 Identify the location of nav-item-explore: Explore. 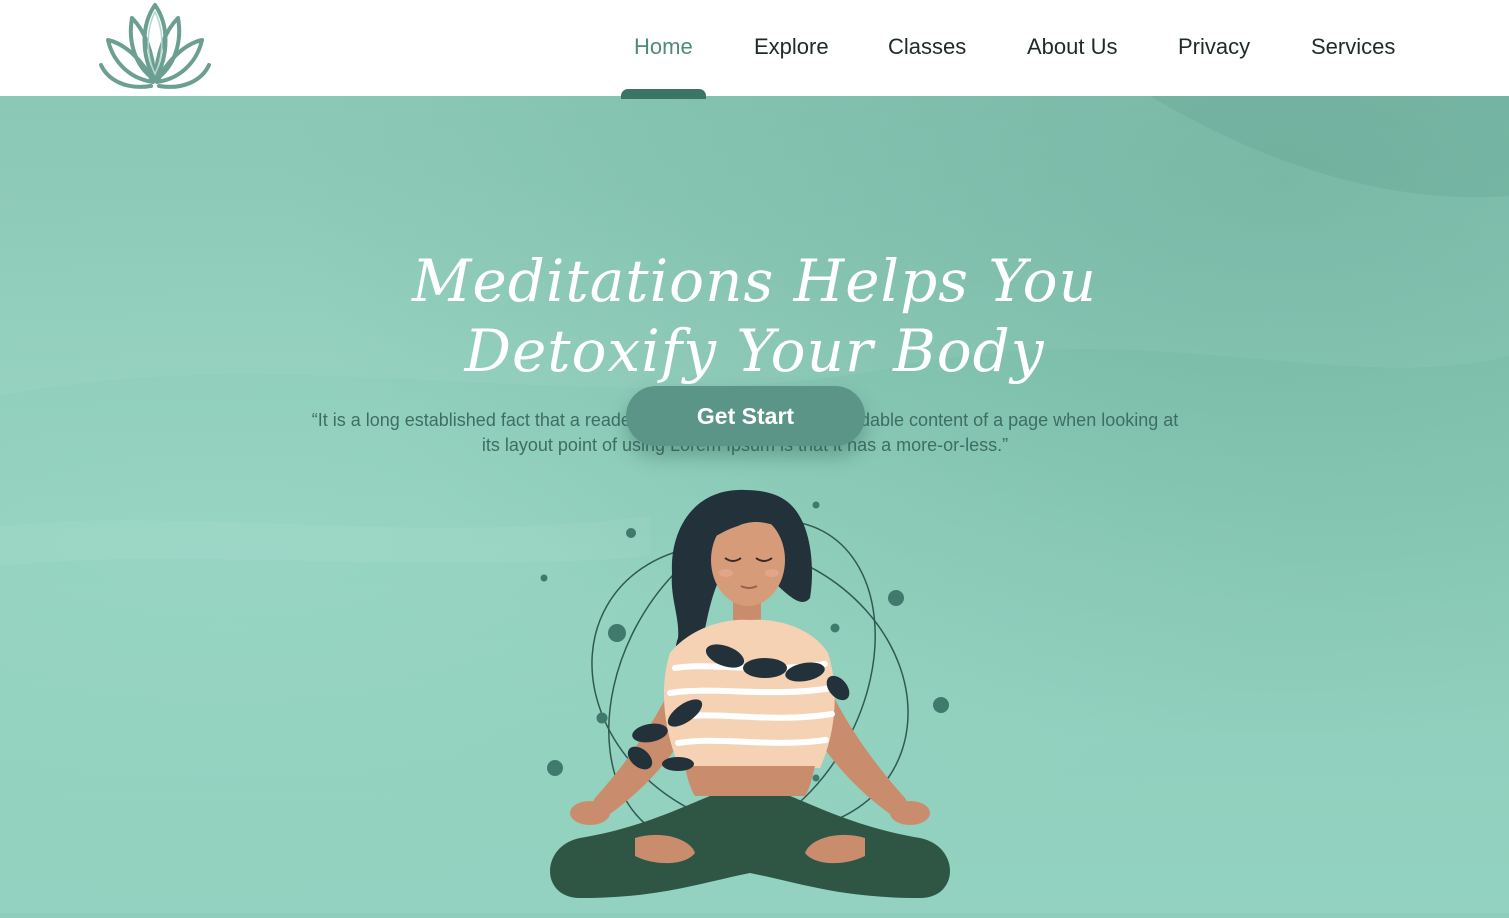
(791, 47).